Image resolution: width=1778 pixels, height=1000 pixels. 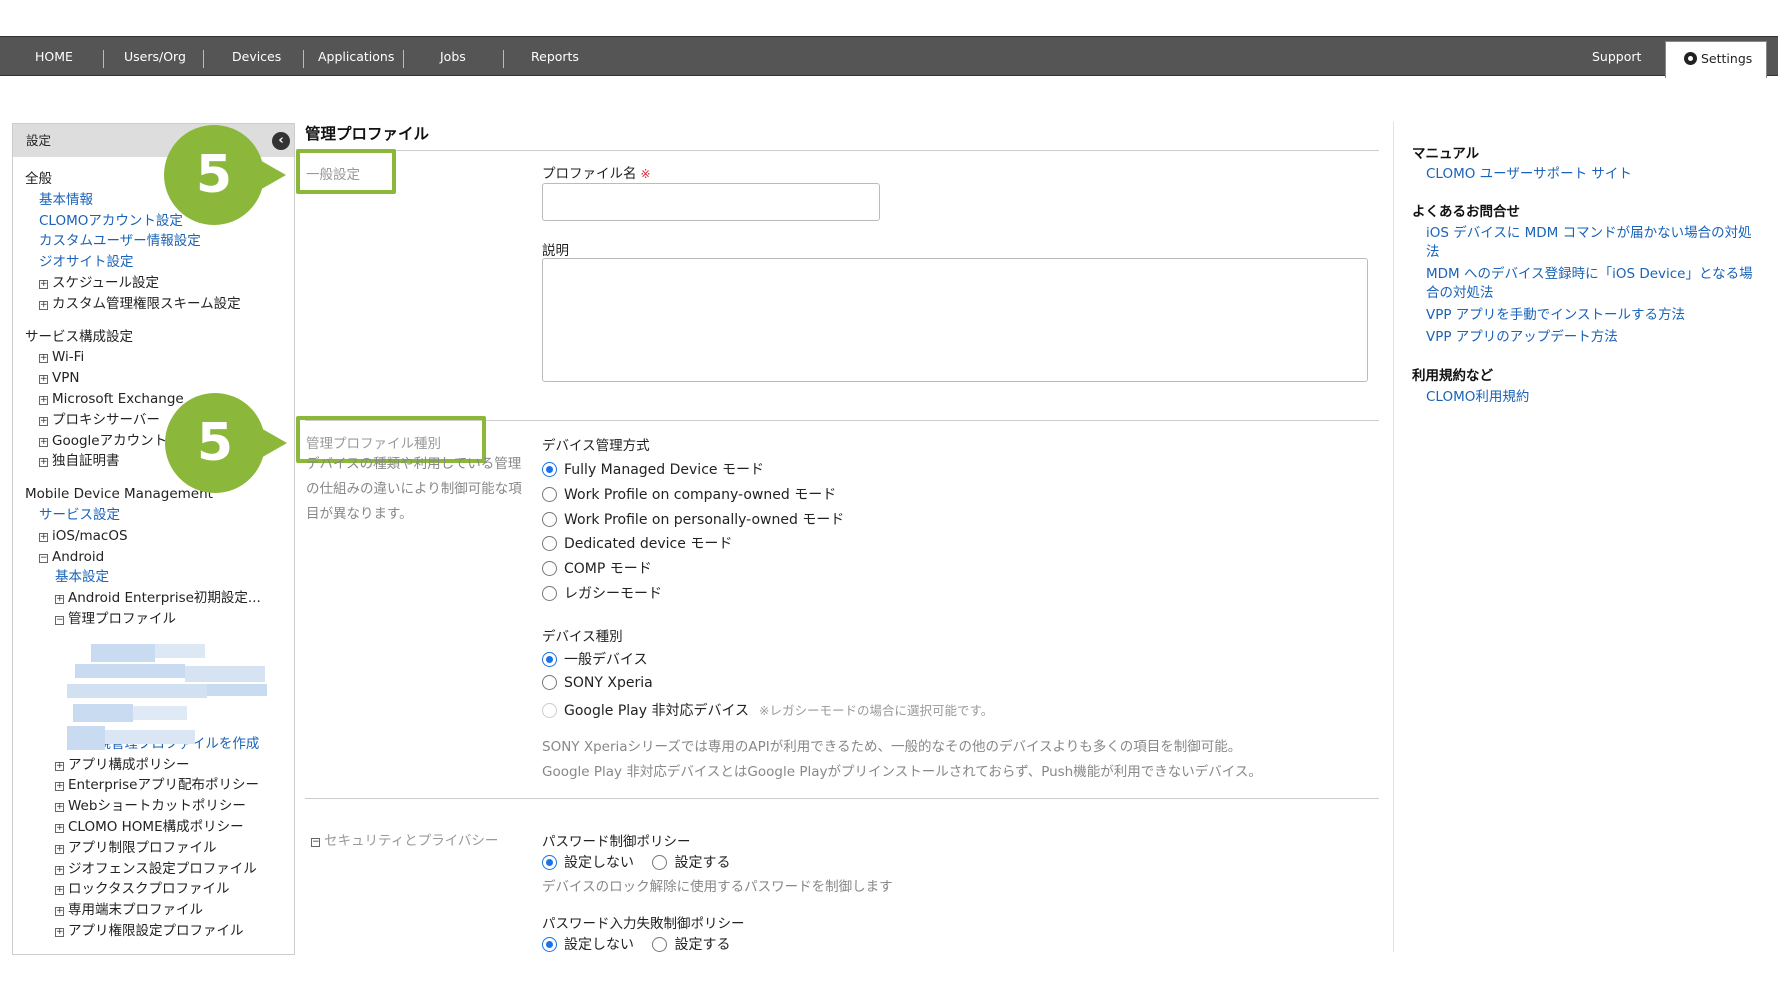 I want to click on sidebar-tree-item: − 管理プロファイル, so click(x=143, y=619).